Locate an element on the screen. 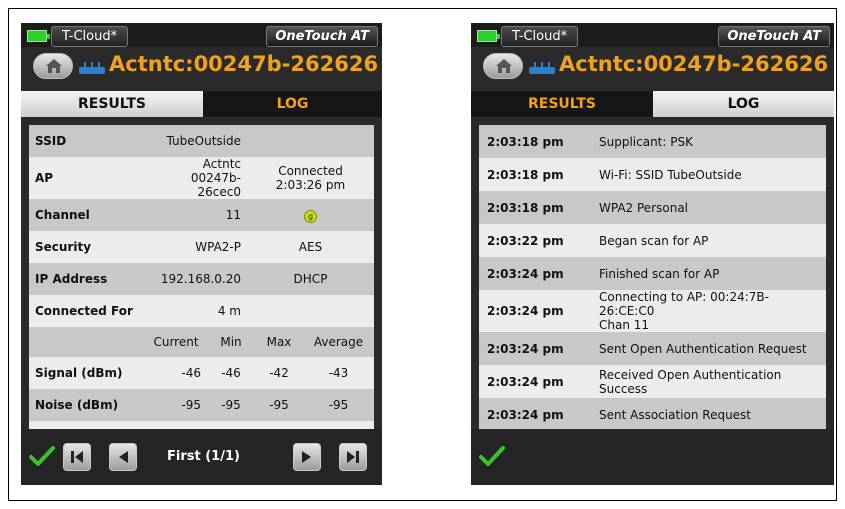  log-time: 2:03:22 pm is located at coordinates (525, 240).